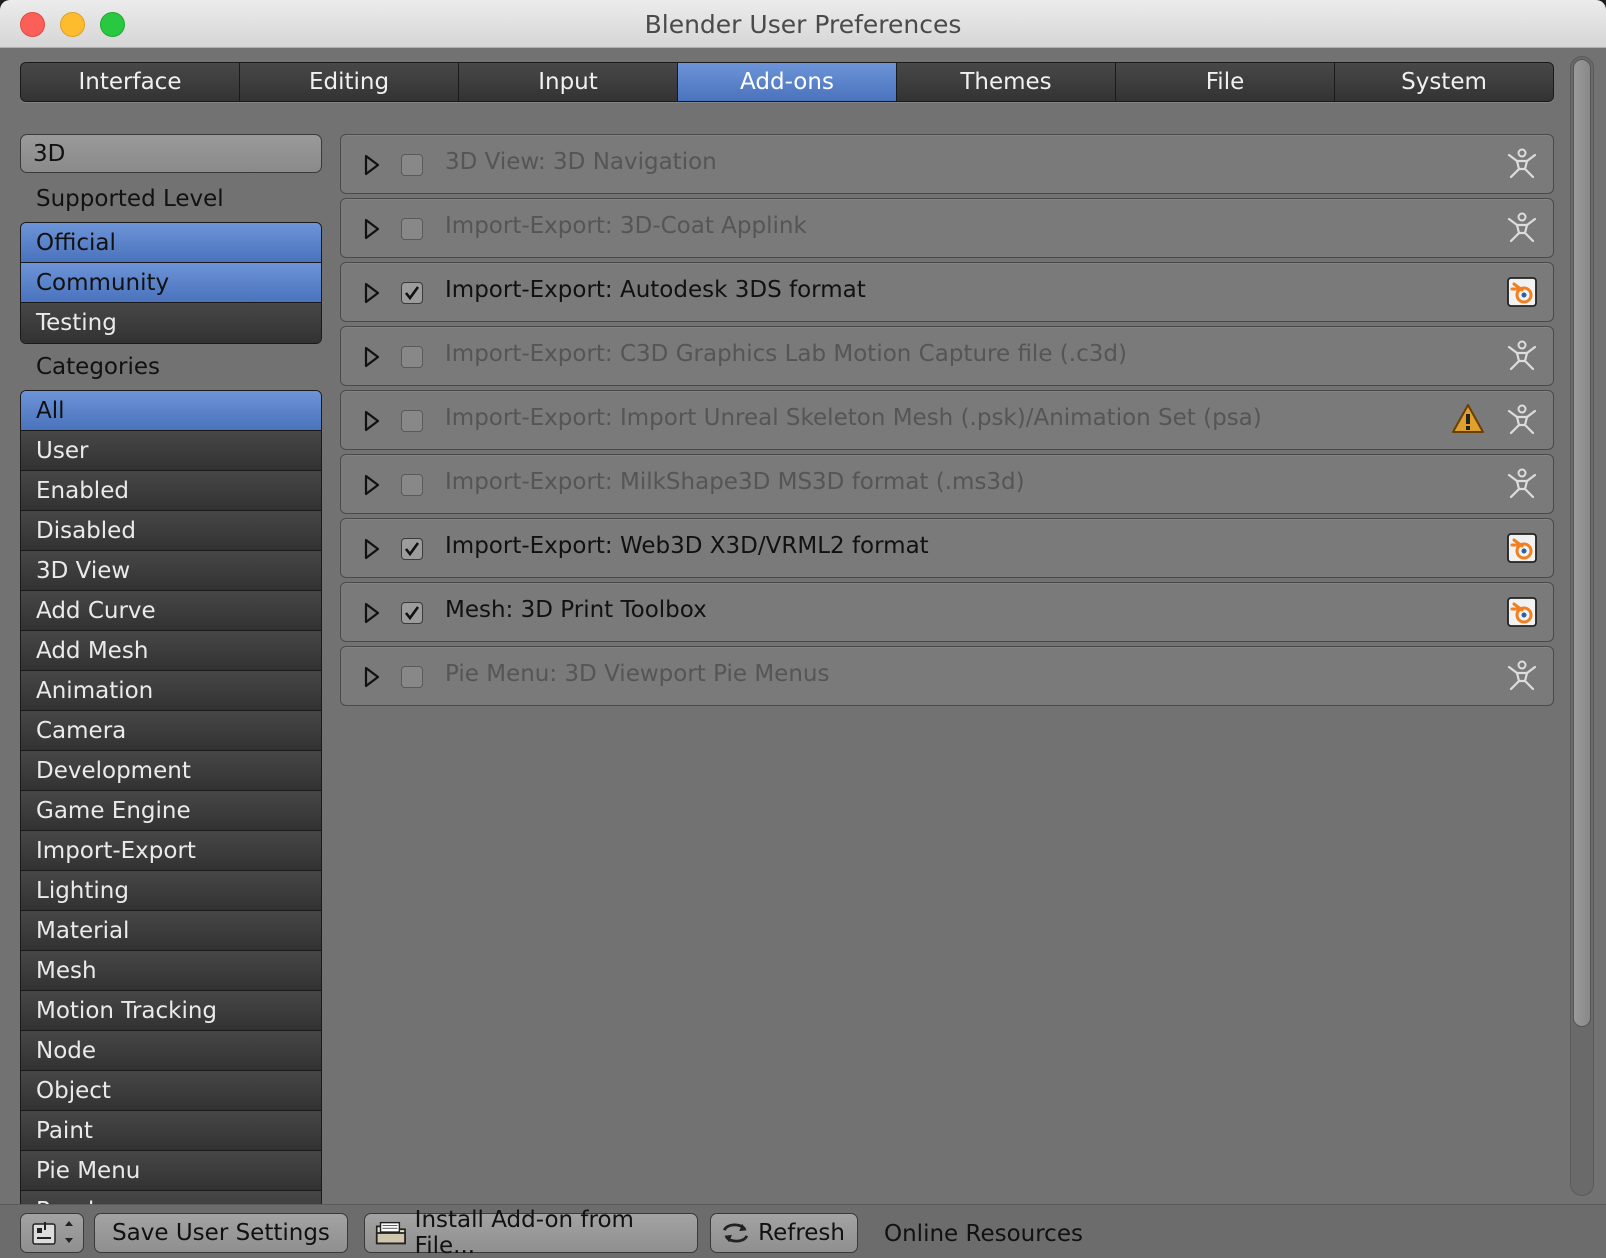 The height and width of the screenshot is (1258, 1606). Describe the element at coordinates (1468, 418) in the screenshot. I see `warning-icon` at that location.